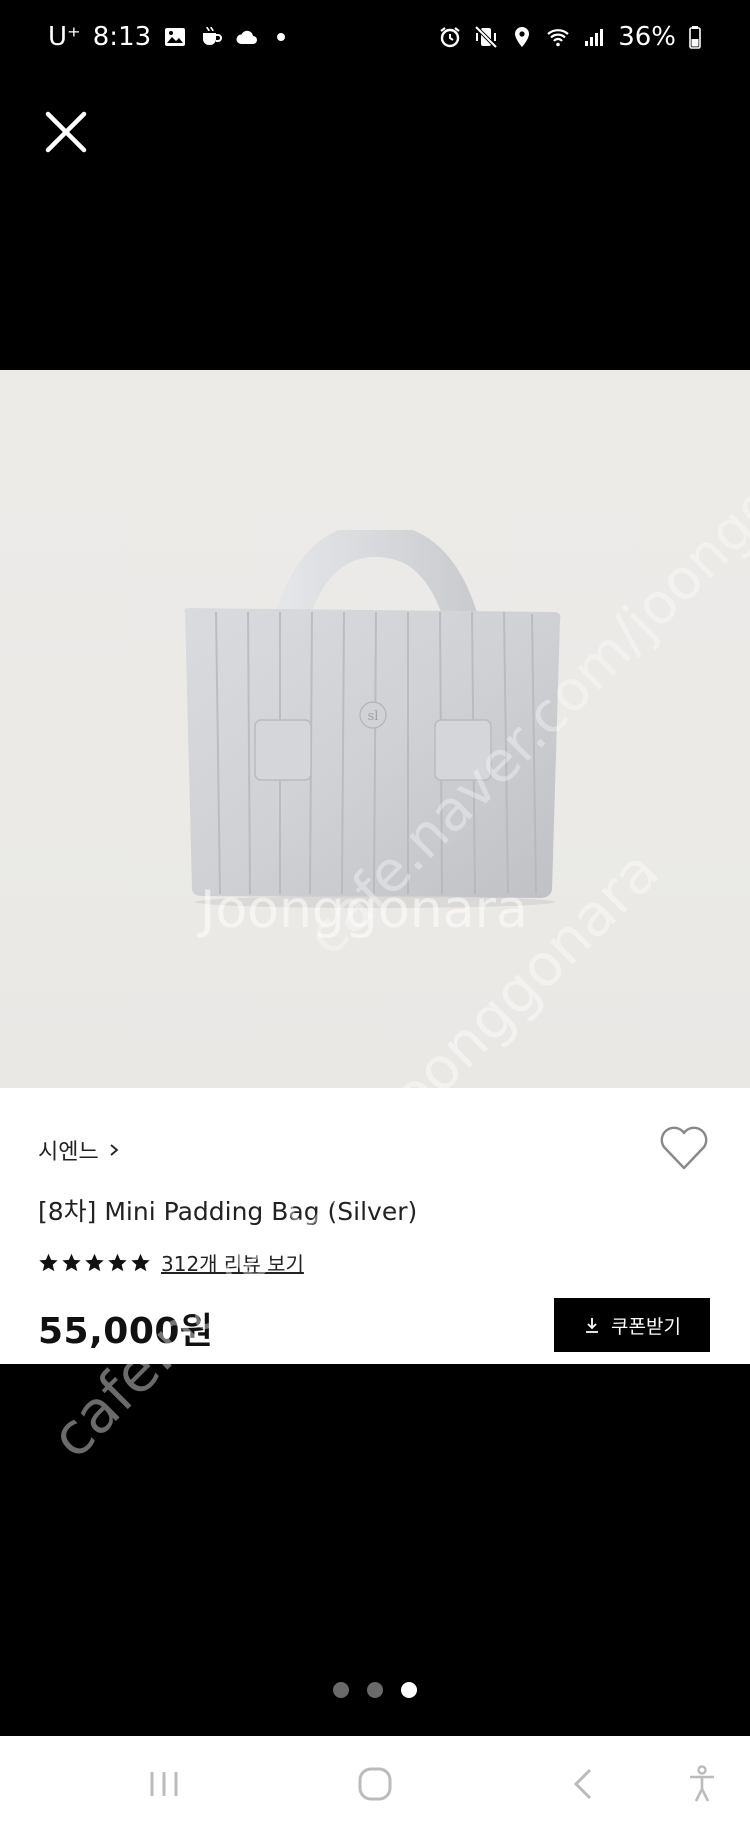 This screenshot has height=1834, width=750. What do you see at coordinates (68, 1152) in the screenshot?
I see `brand-name: 시엔느` at bounding box center [68, 1152].